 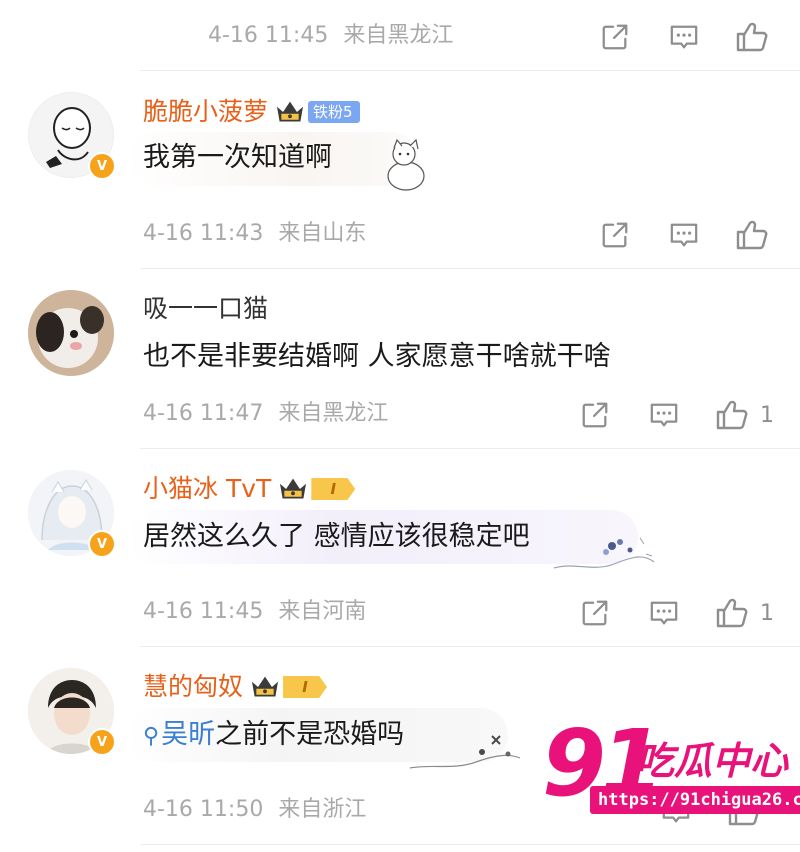 I want to click on username-row: 小猫冰 TvT I, so click(x=249, y=489).